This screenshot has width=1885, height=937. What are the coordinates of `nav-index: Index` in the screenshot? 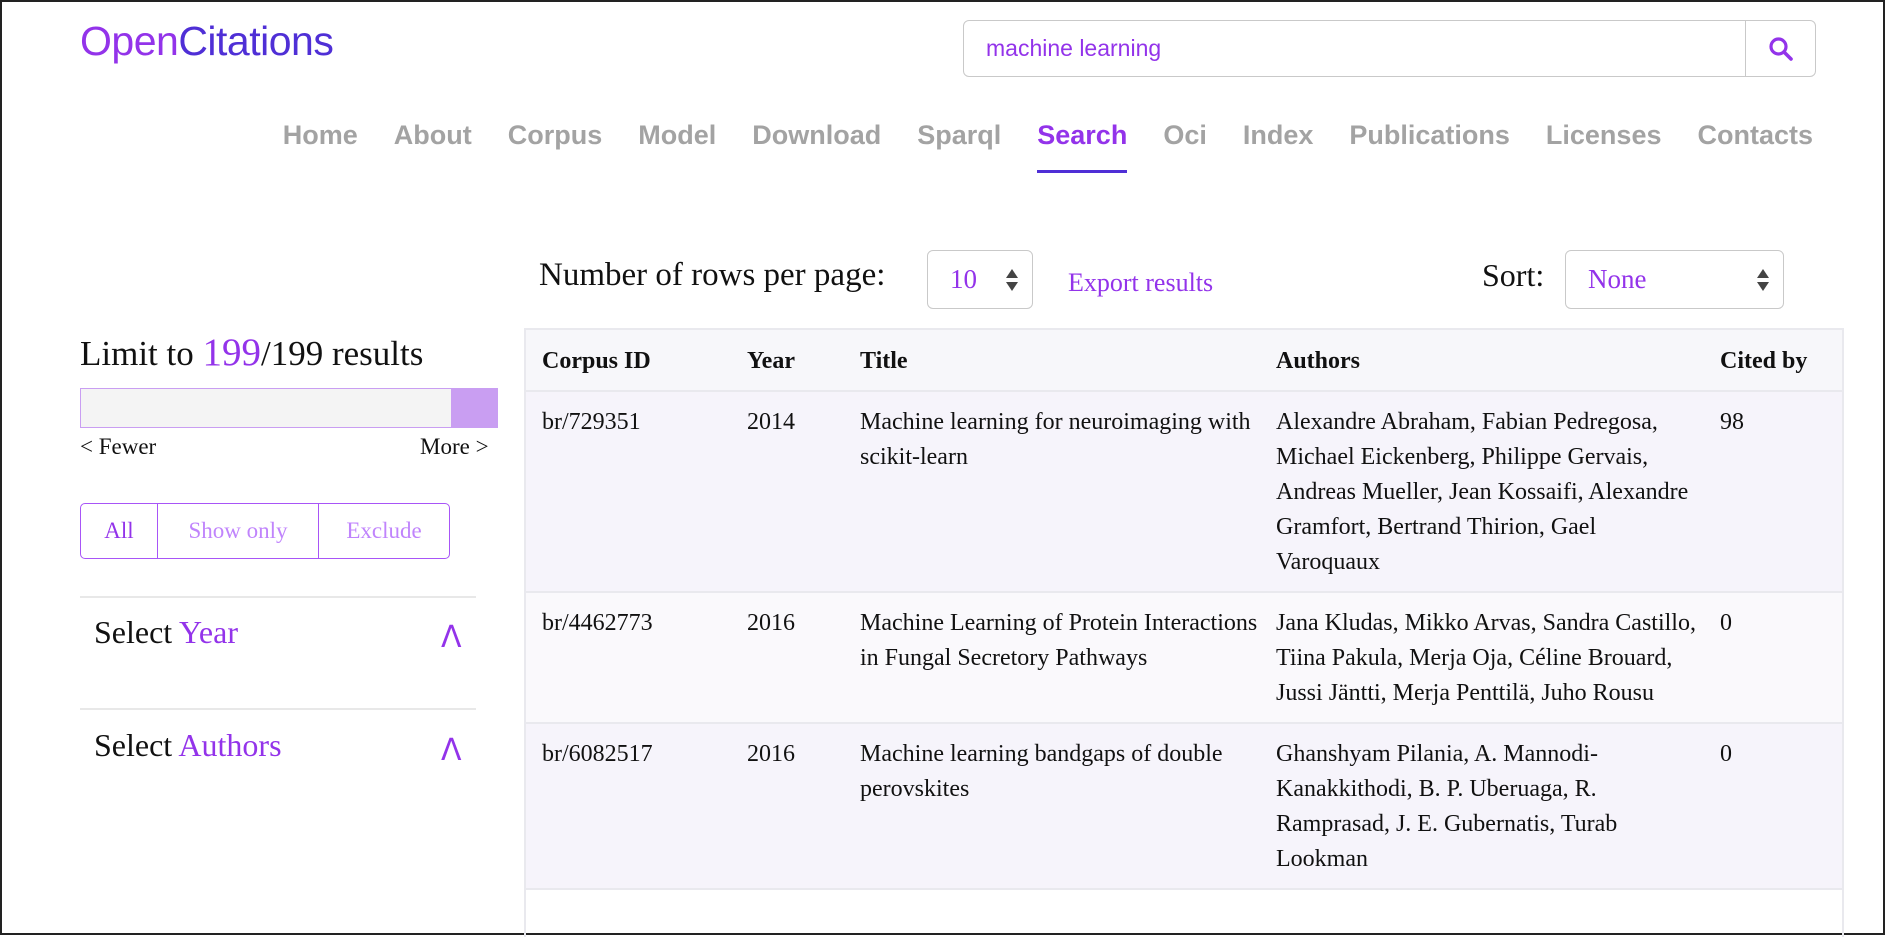 It's located at (1278, 145).